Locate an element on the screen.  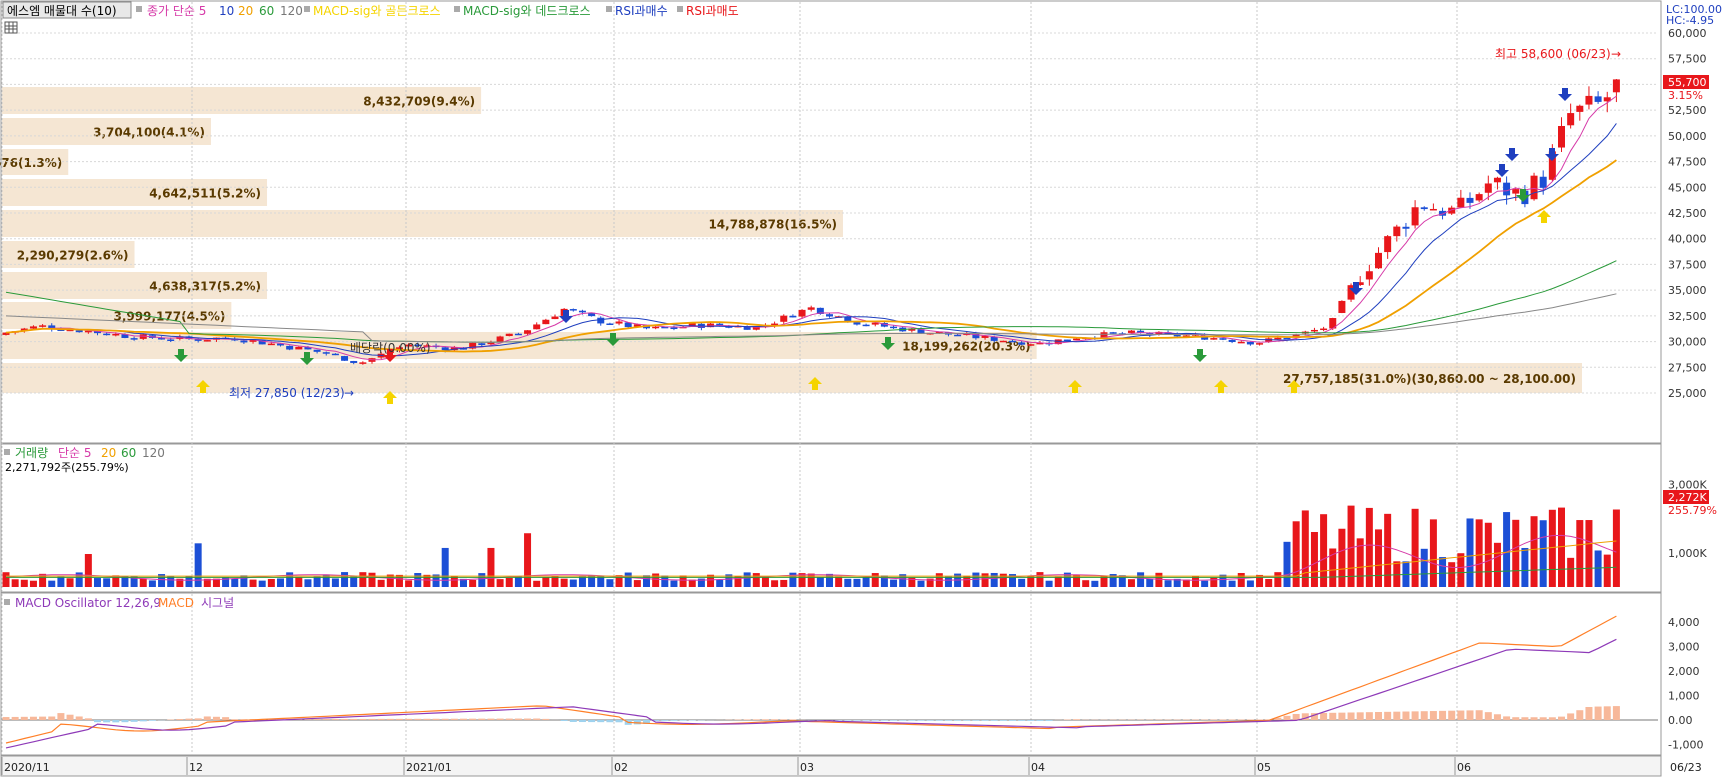
low-arrow-icon: → is located at coordinates (349, 393).